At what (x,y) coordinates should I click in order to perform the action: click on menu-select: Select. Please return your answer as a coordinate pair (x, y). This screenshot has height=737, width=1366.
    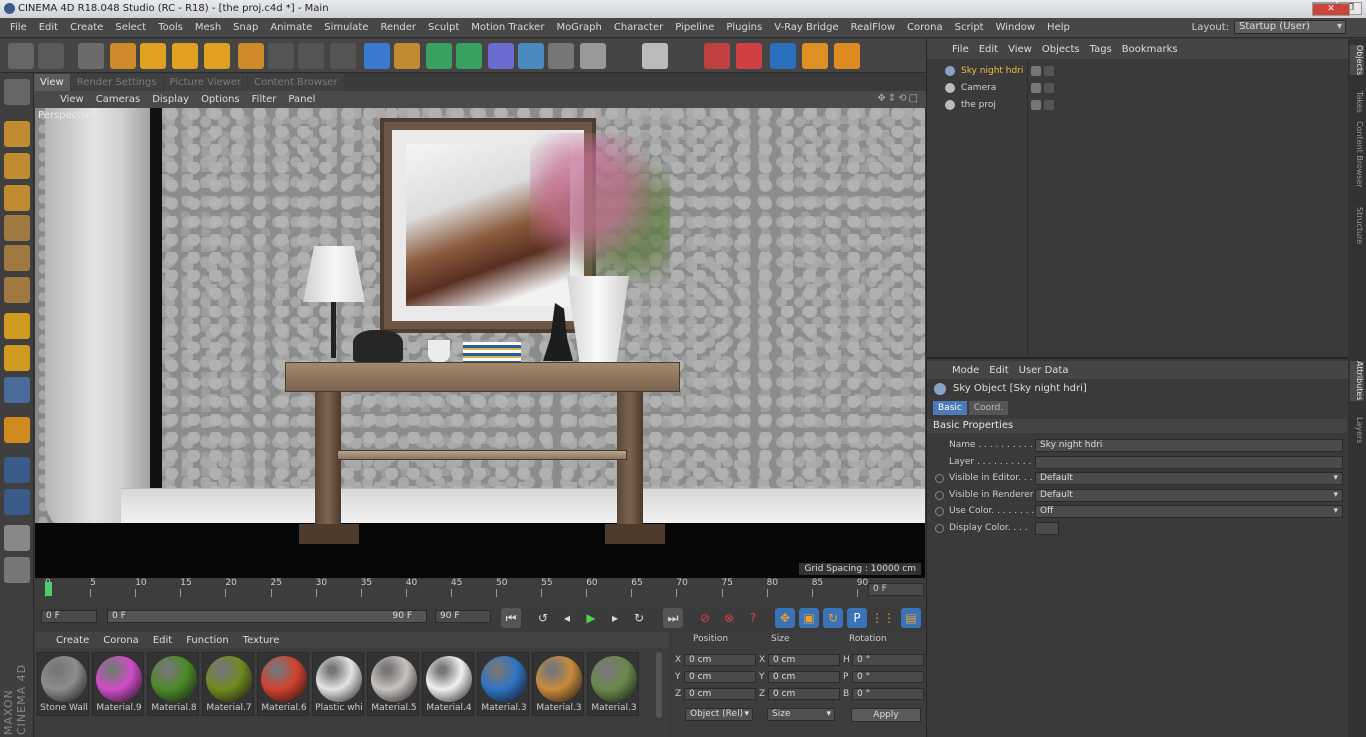
    Looking at the image, I should click on (130, 28).